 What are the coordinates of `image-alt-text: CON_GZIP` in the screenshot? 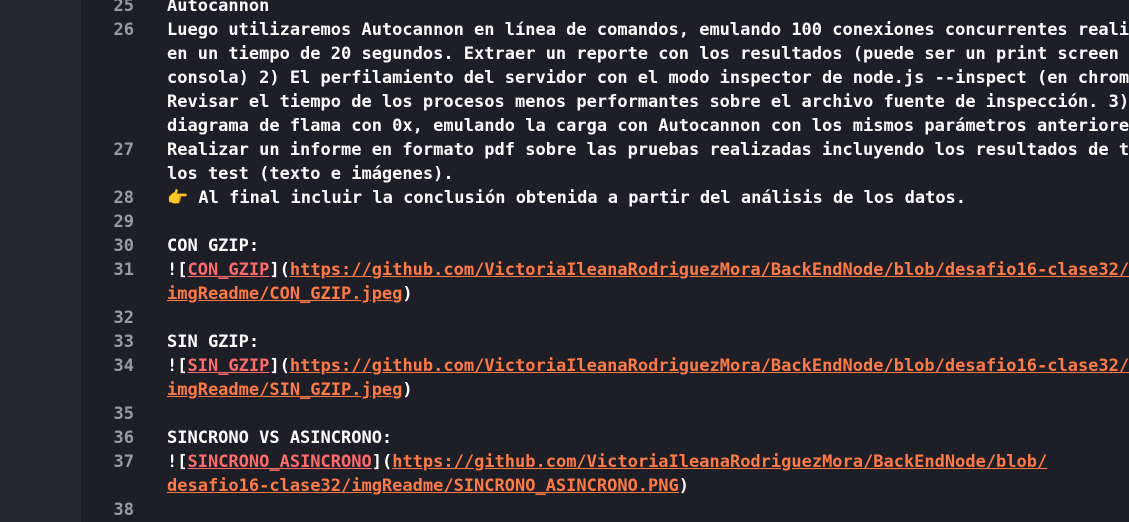 It's located at (228, 270).